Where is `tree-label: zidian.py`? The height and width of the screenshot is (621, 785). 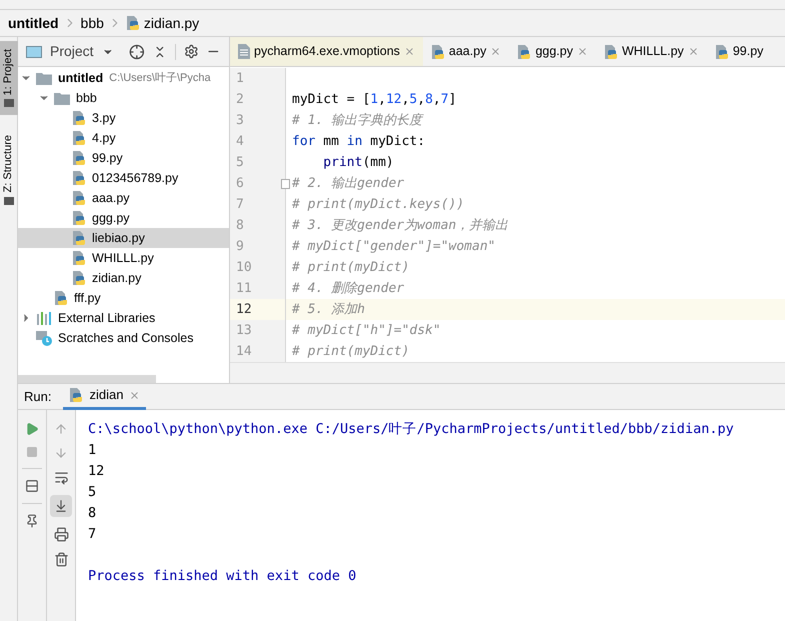
tree-label: zidian.py is located at coordinates (117, 278).